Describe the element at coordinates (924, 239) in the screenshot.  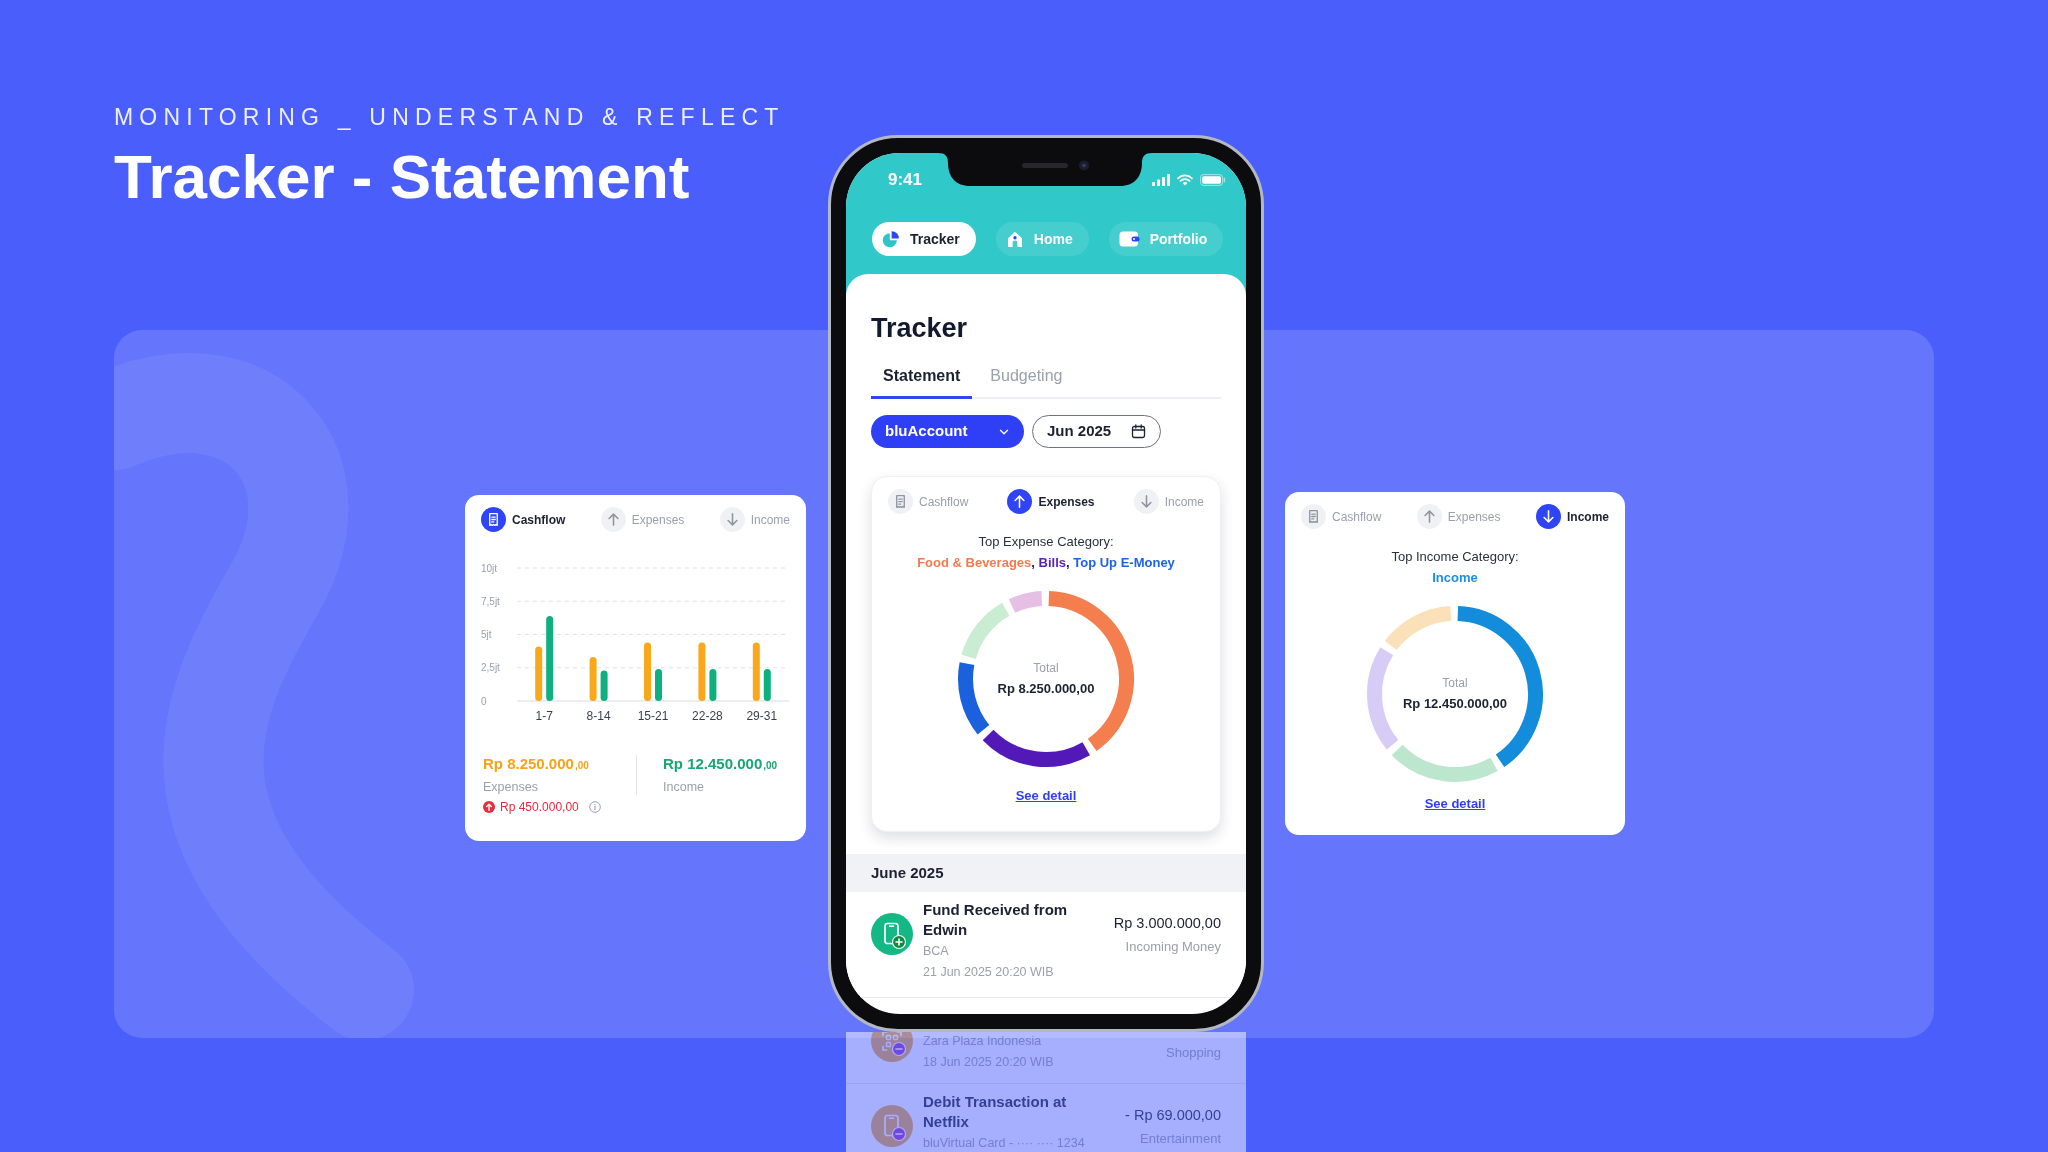
I see `nav-pill: Tracker` at that location.